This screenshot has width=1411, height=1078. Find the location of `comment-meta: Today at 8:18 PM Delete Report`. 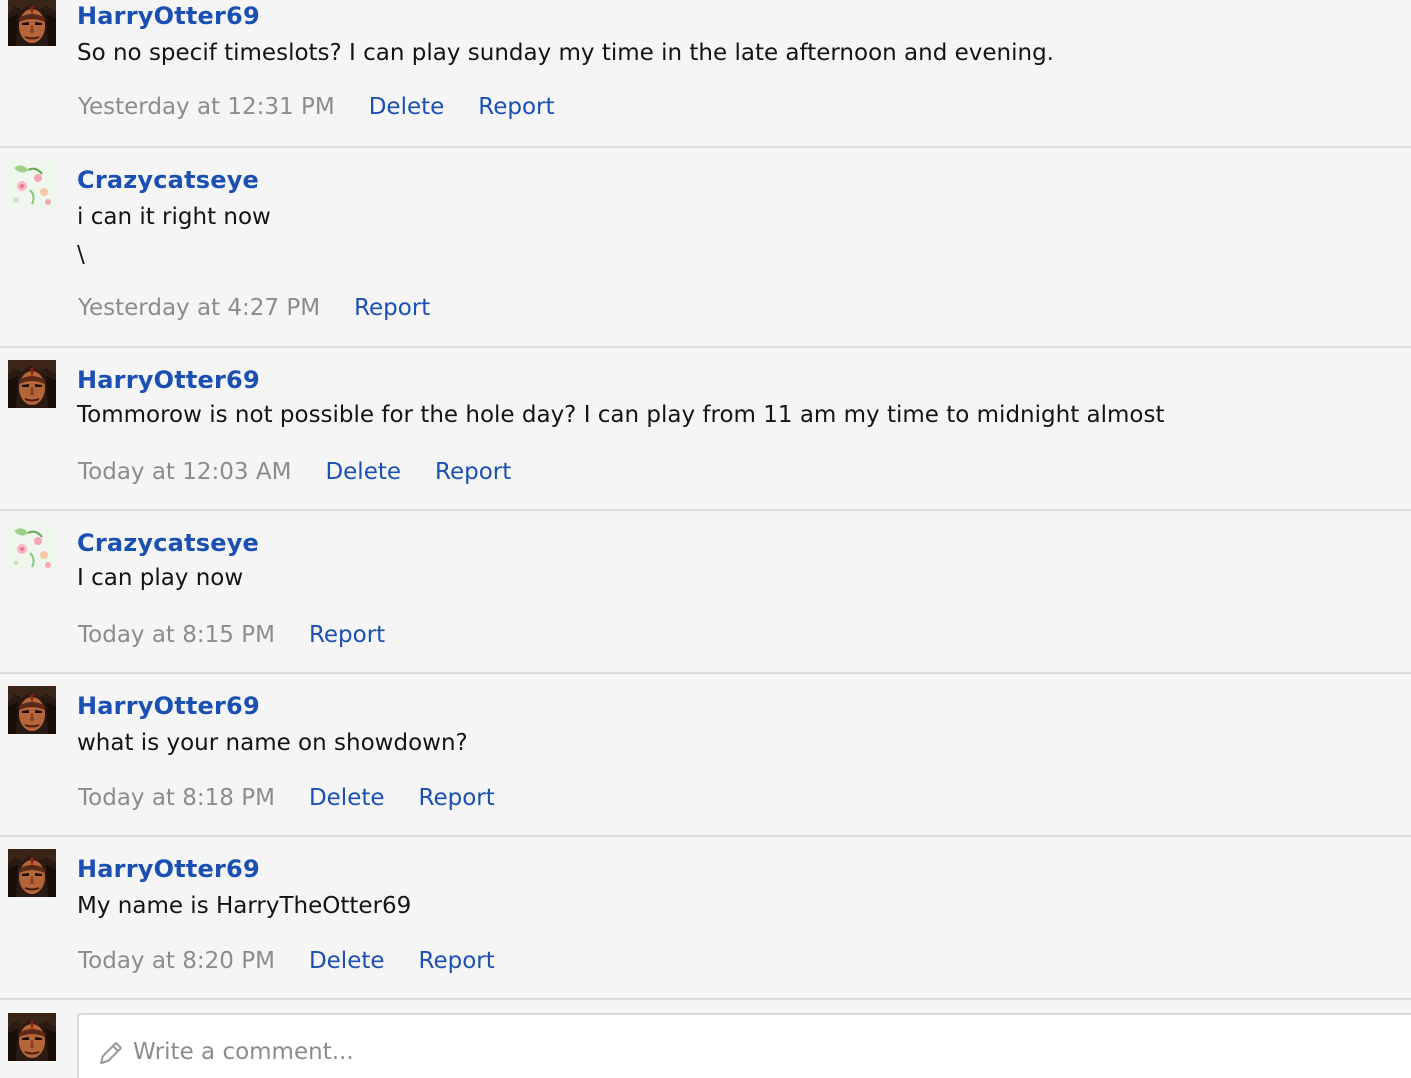

comment-meta: Today at 8:18 PM Delete Report is located at coordinates (303, 798).